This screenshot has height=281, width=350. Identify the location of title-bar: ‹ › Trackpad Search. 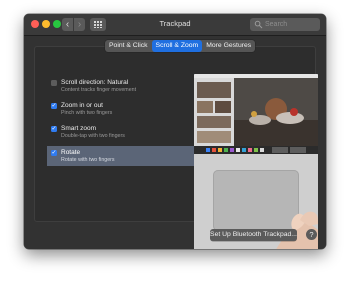
(175, 25).